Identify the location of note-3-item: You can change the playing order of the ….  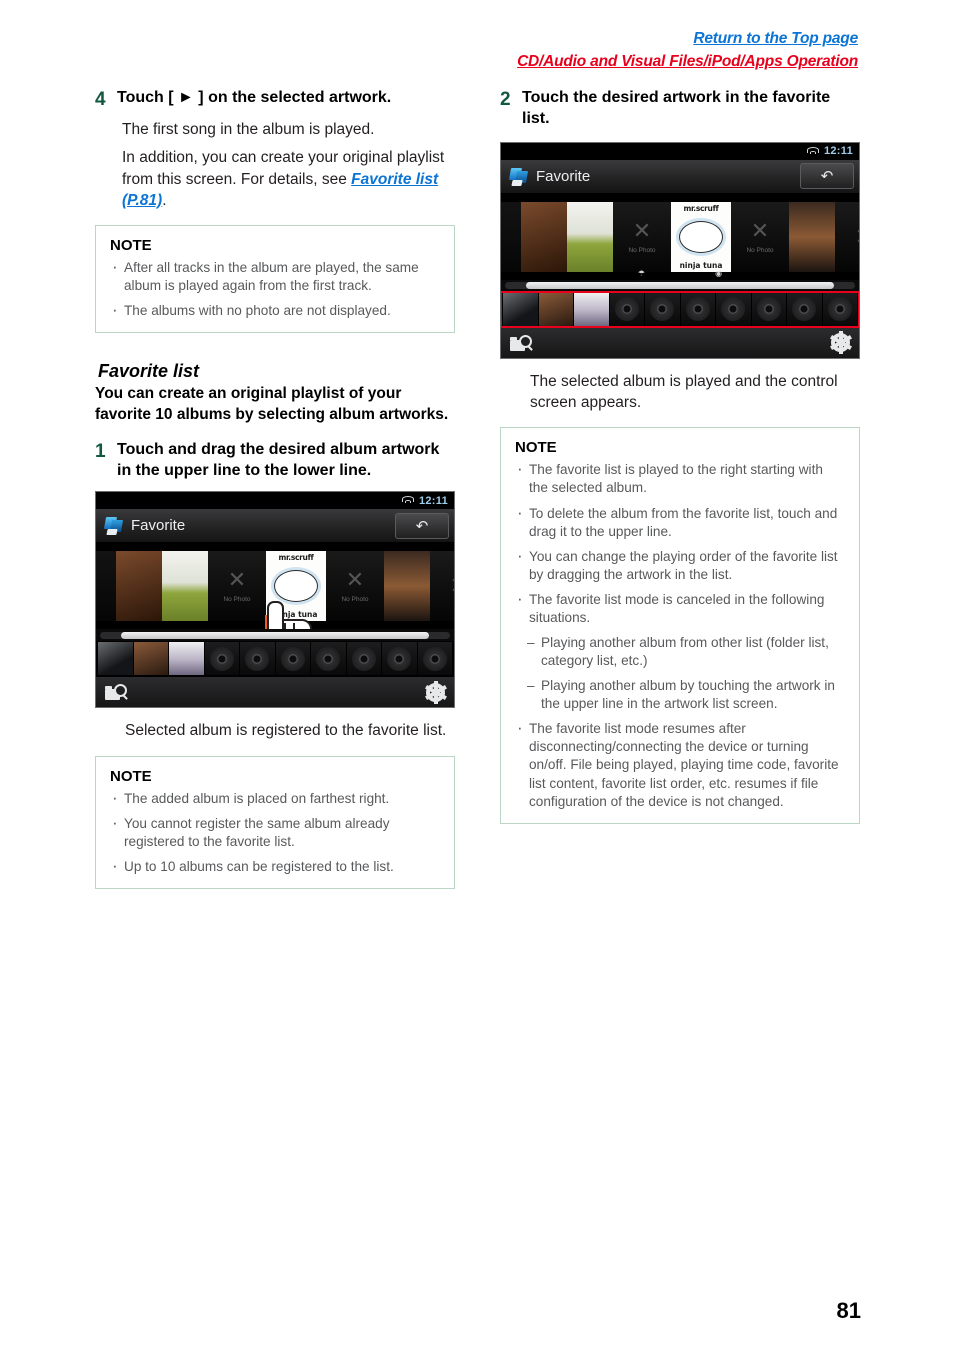
(680, 564).